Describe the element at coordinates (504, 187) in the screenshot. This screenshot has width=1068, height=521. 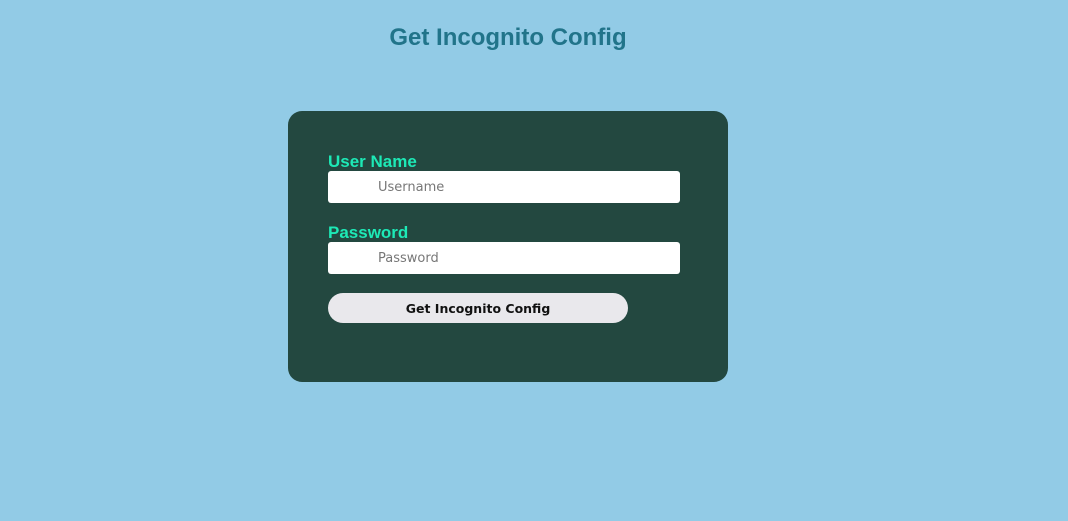
I see `username-input` at that location.